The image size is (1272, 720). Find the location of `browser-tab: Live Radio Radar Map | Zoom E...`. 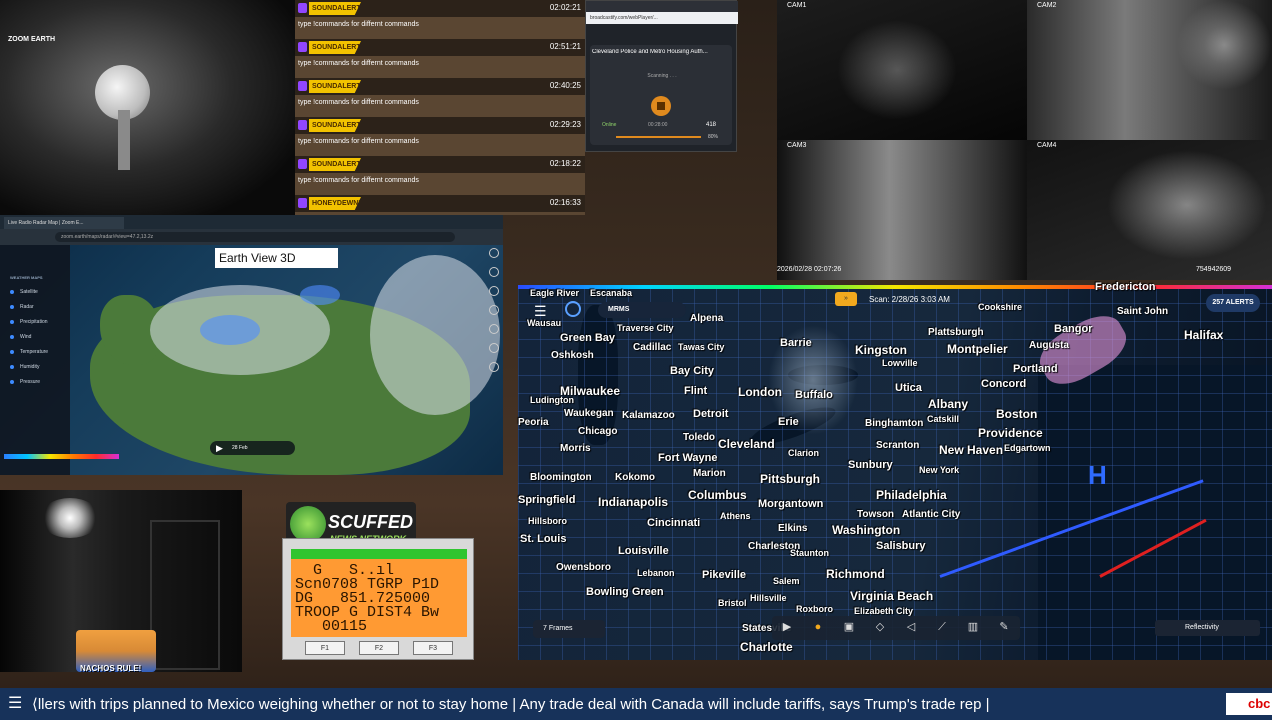

browser-tab: Live Radio Radar Map | Zoom E... is located at coordinates (64, 223).